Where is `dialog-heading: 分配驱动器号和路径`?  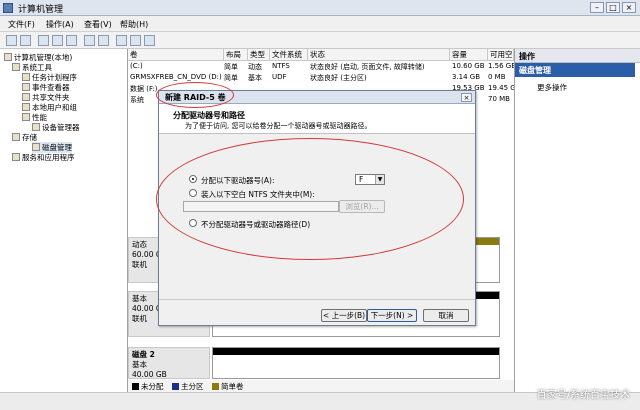
dialog-heading: 分配驱动器号和路径 is located at coordinates (209, 115).